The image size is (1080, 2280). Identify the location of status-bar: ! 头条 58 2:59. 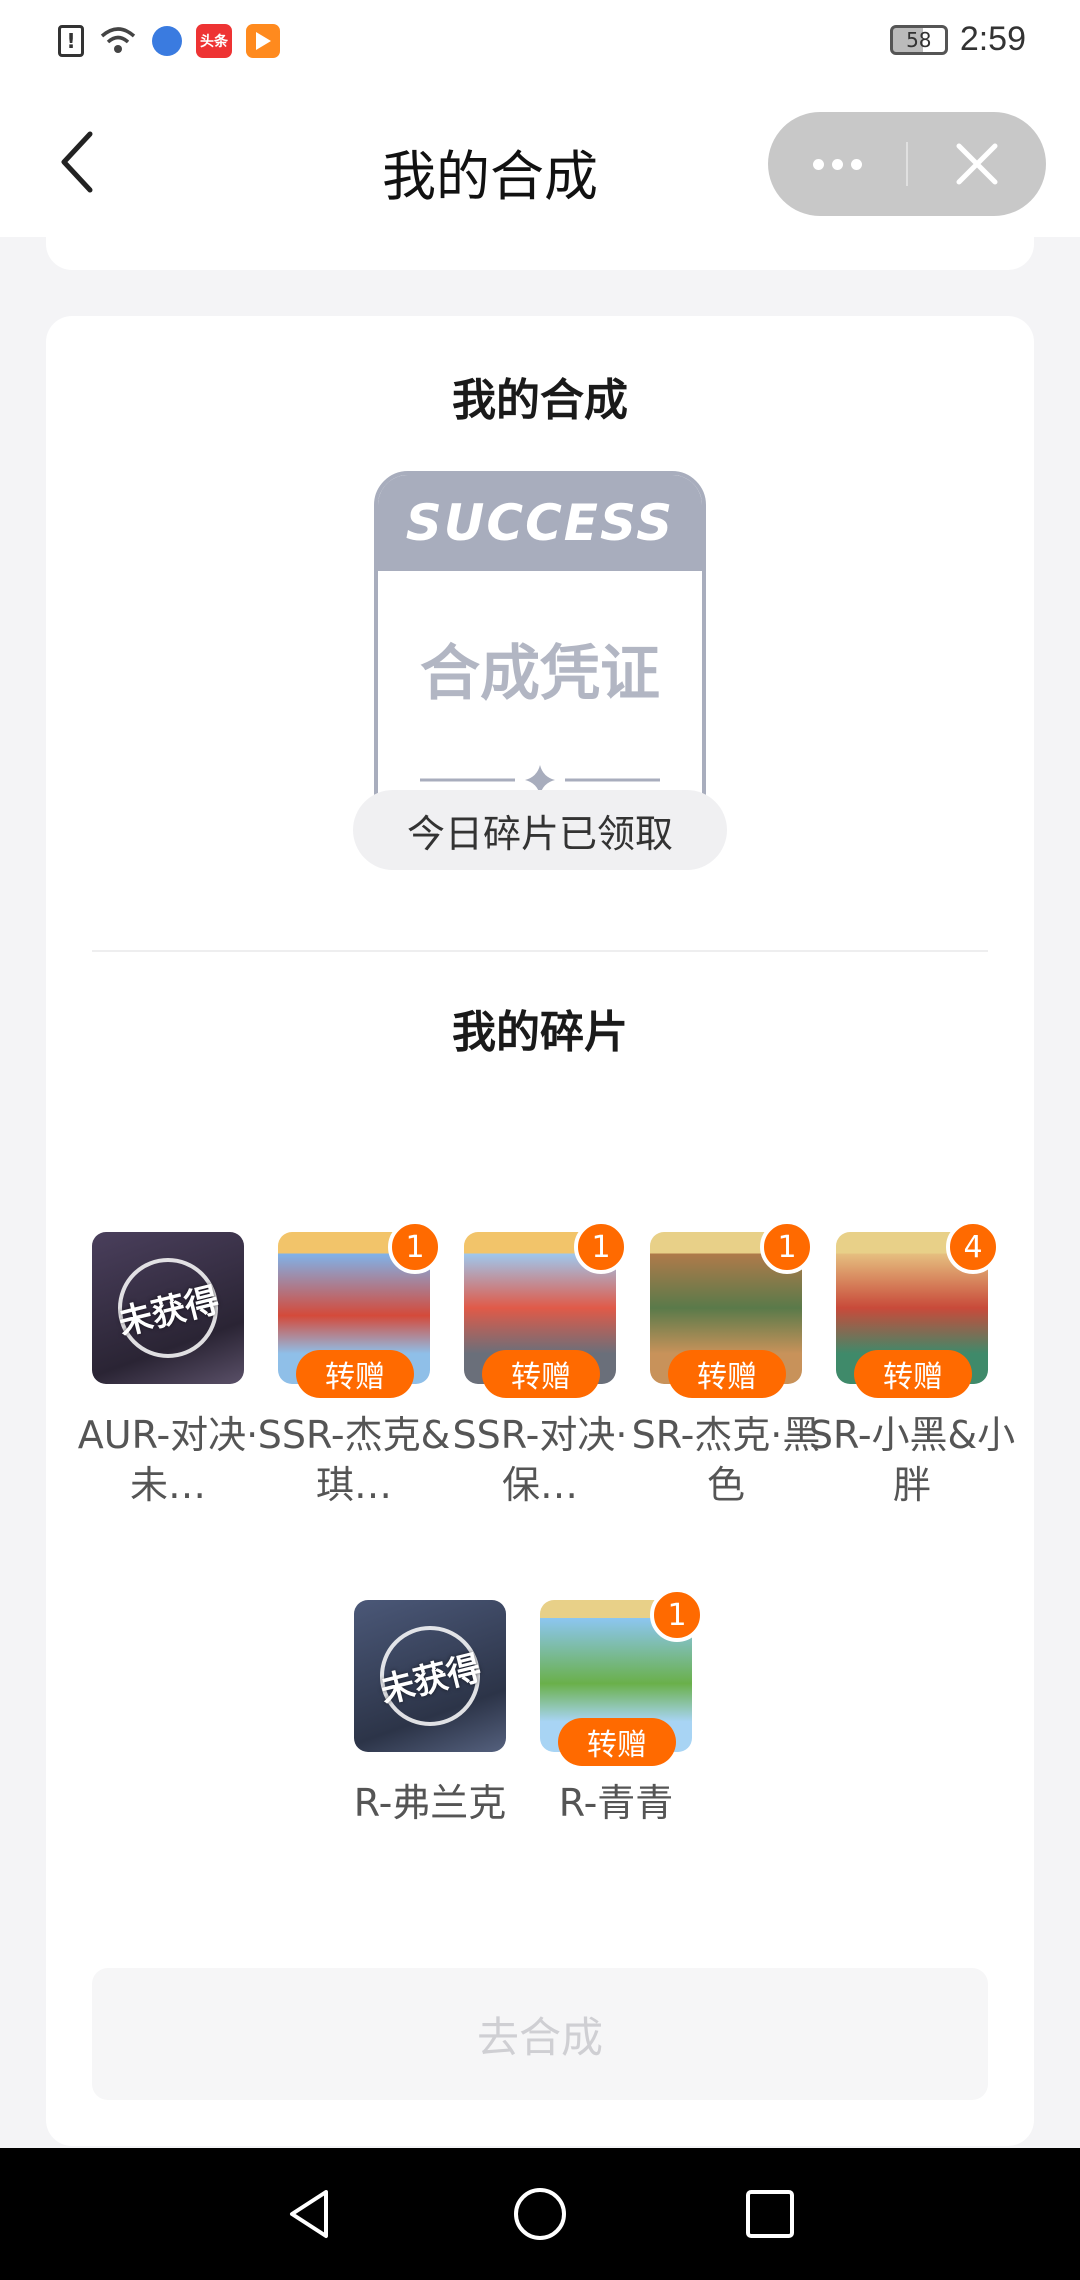
(540, 46).